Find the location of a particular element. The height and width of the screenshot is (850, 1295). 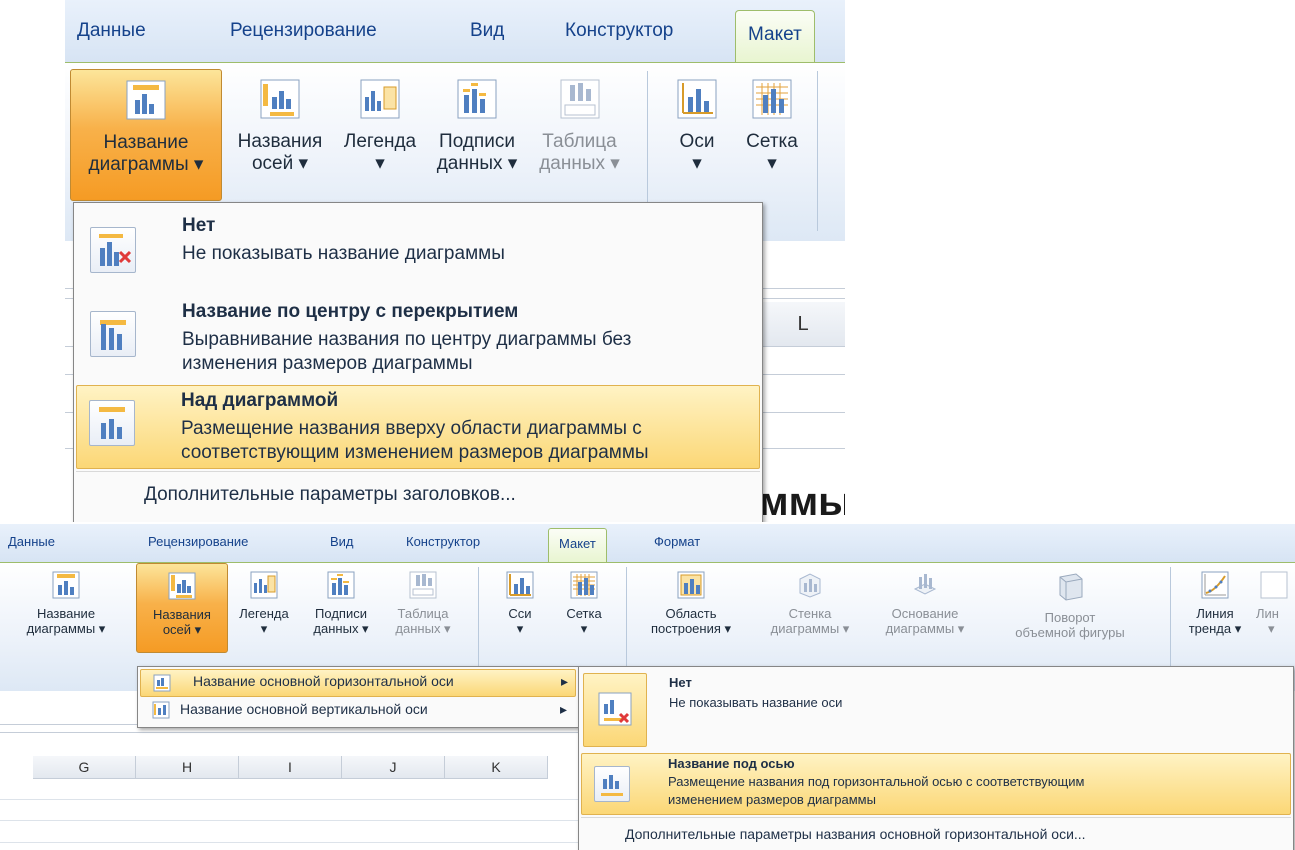

menu-item-centered-desc2: изменения размеров диаграммы is located at coordinates (327, 363).